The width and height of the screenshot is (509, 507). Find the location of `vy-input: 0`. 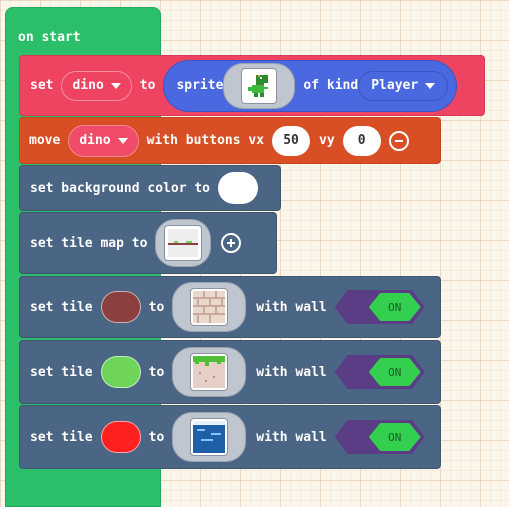

vy-input: 0 is located at coordinates (361, 140).